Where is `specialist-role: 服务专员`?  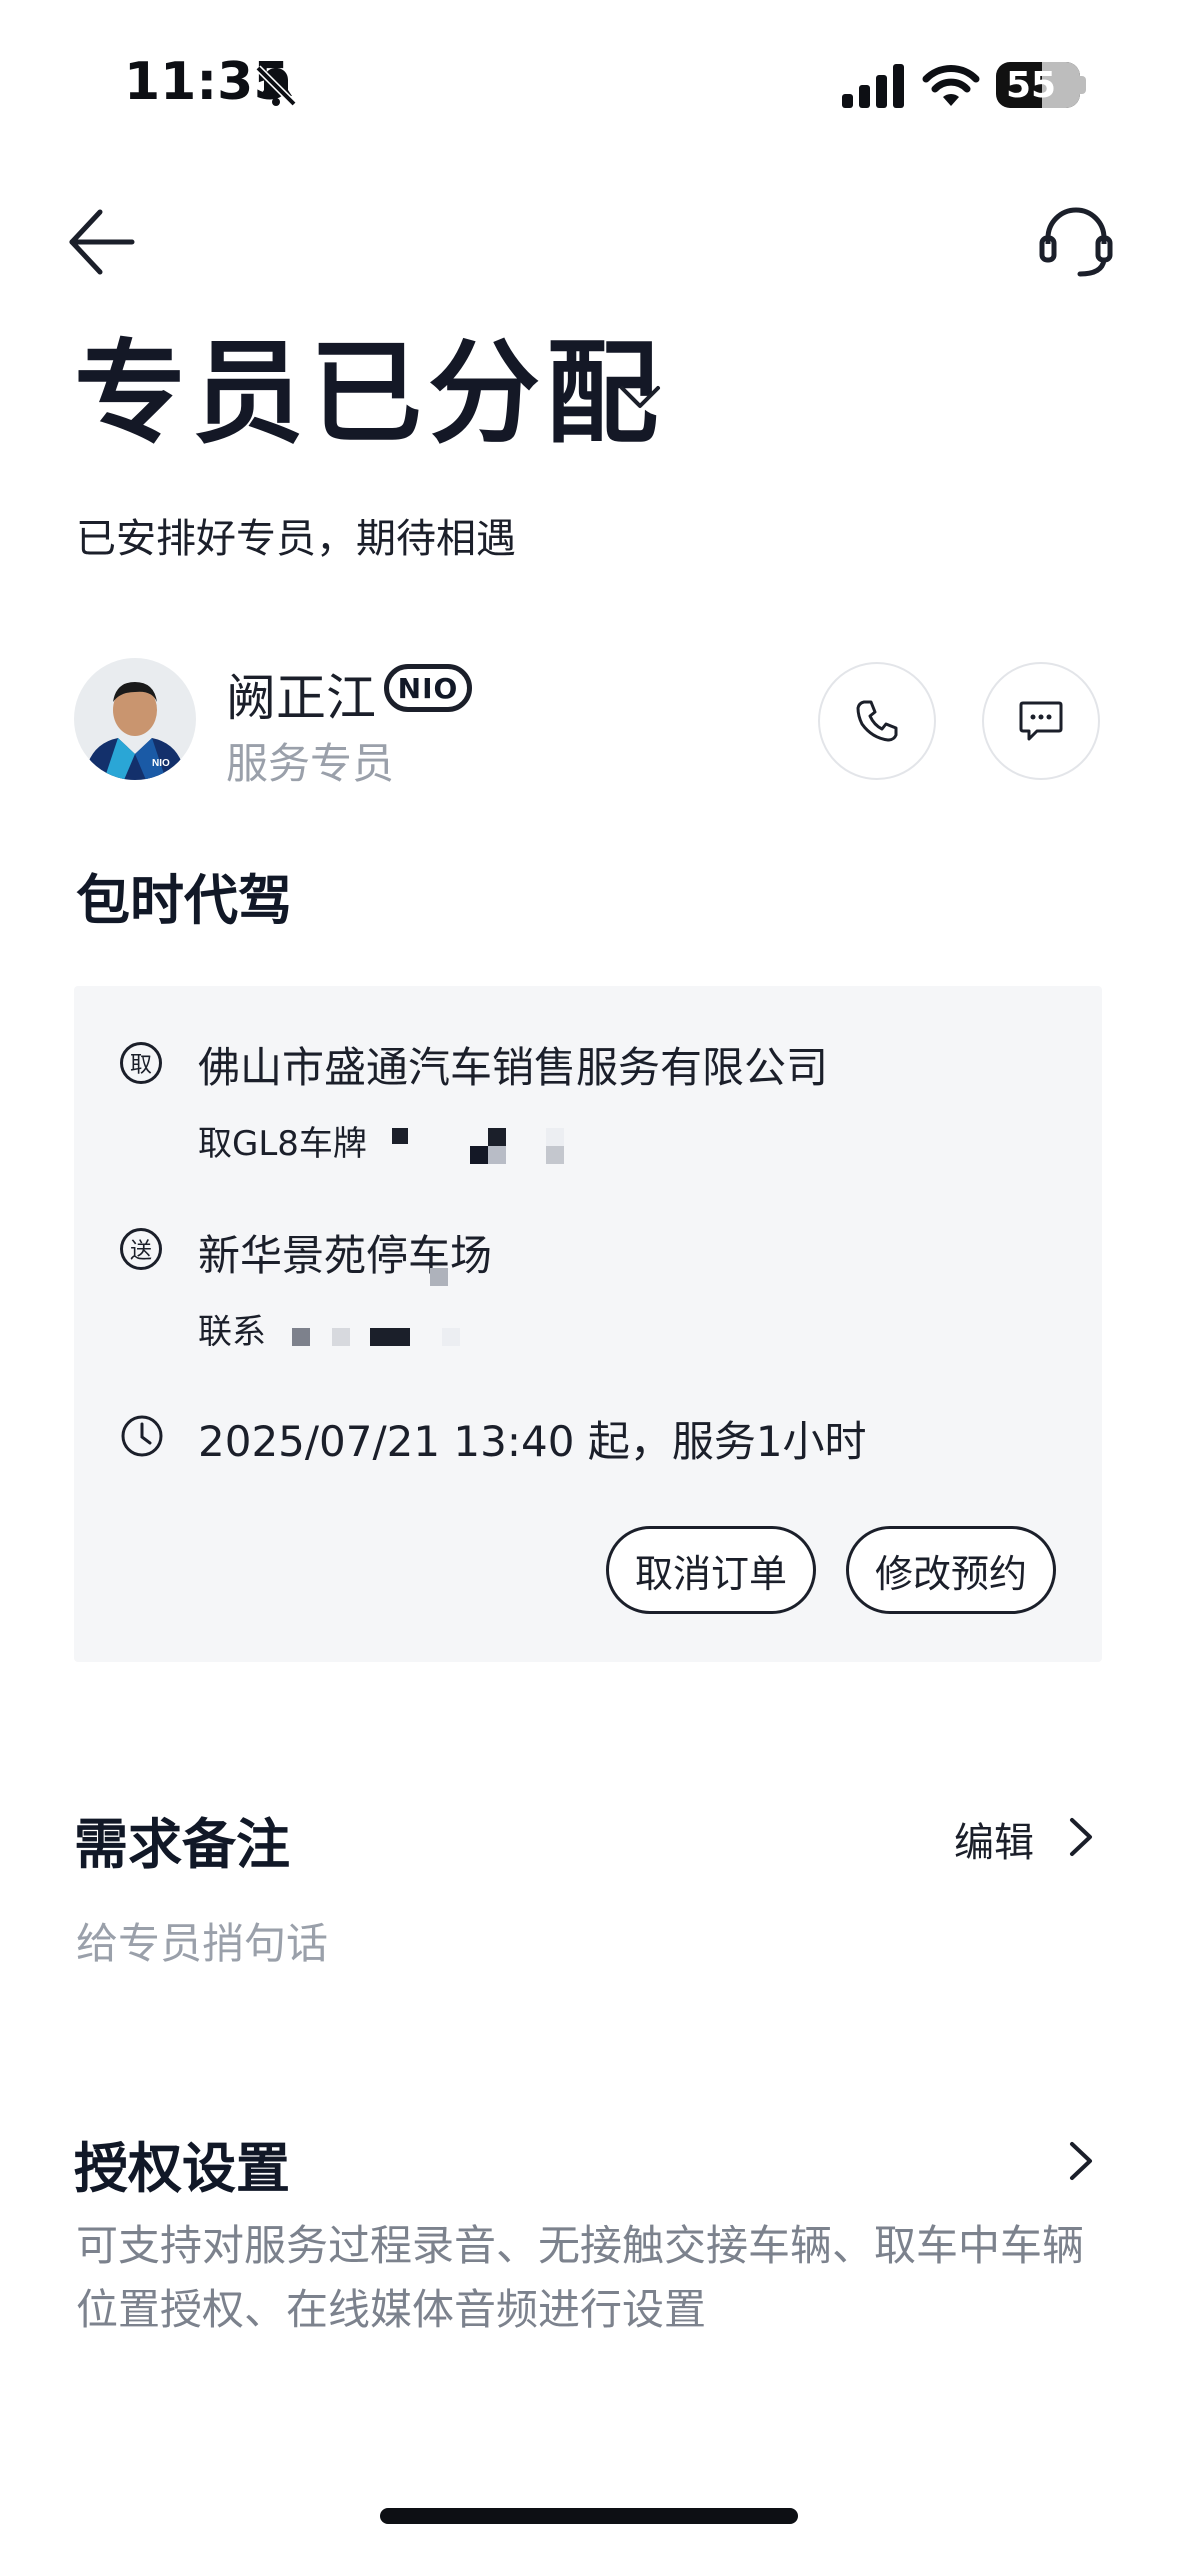 specialist-role: 服务专员 is located at coordinates (310, 763).